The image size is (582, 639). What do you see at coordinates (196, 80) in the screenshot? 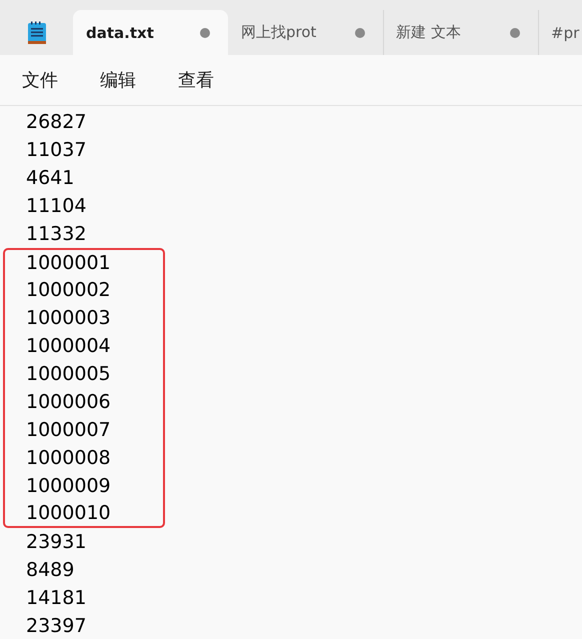
I see `menu-item: 查看` at bounding box center [196, 80].